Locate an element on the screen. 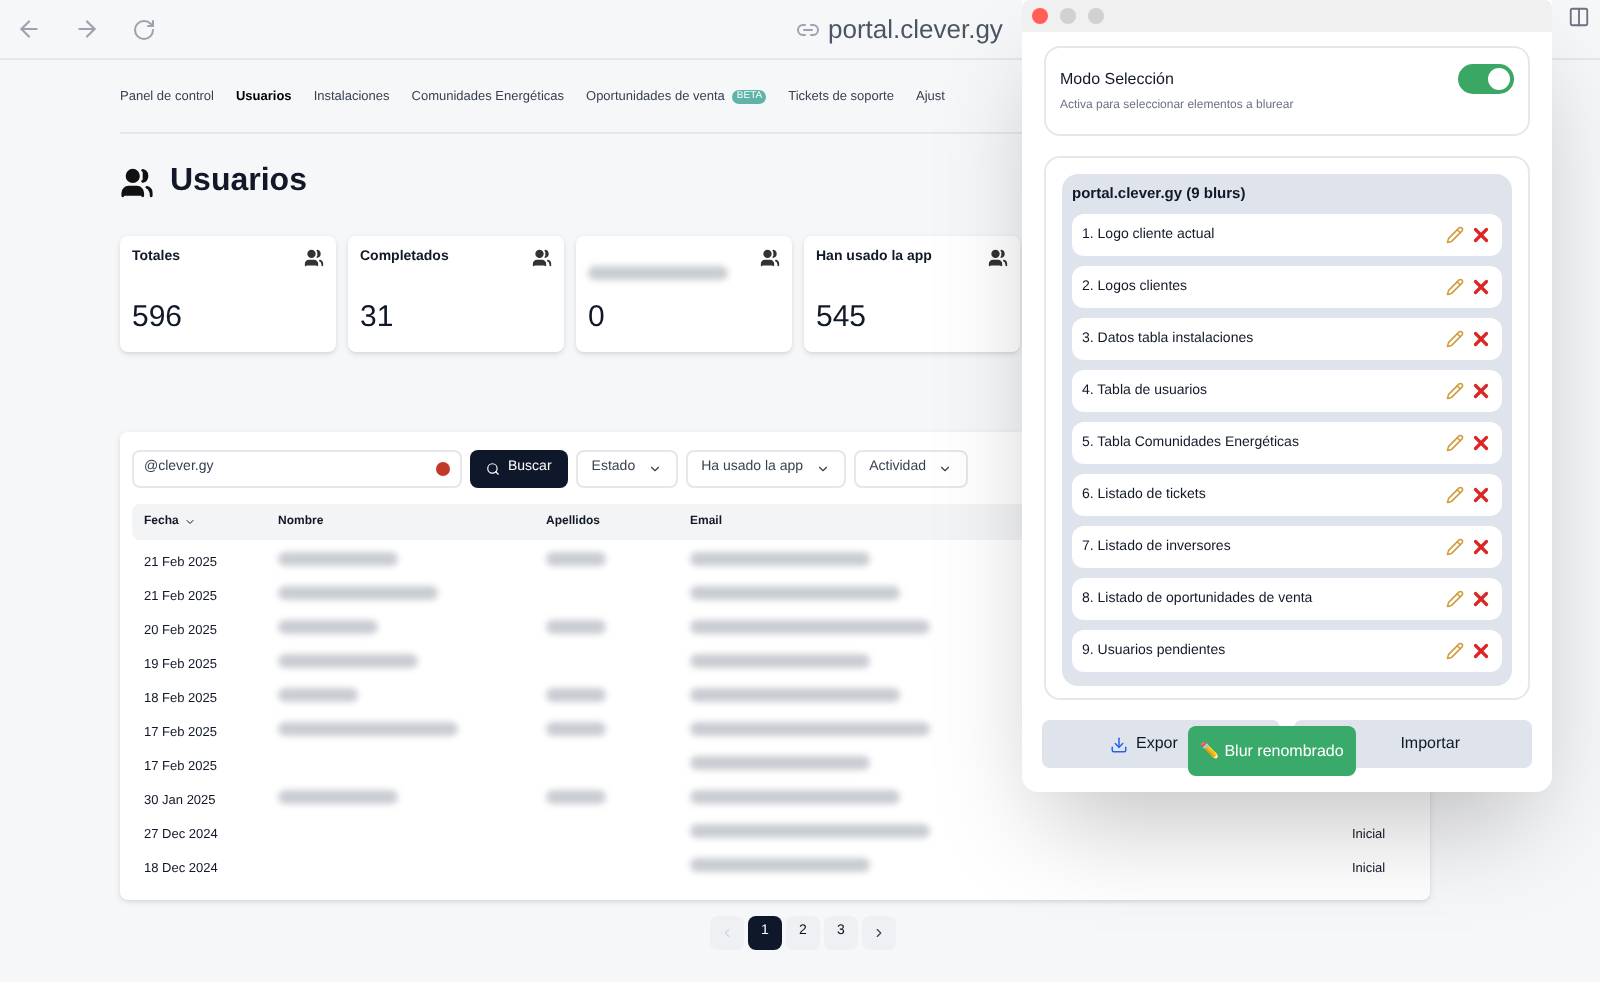 The width and height of the screenshot is (1600, 982). chevron-left-icon is located at coordinates (727, 933).